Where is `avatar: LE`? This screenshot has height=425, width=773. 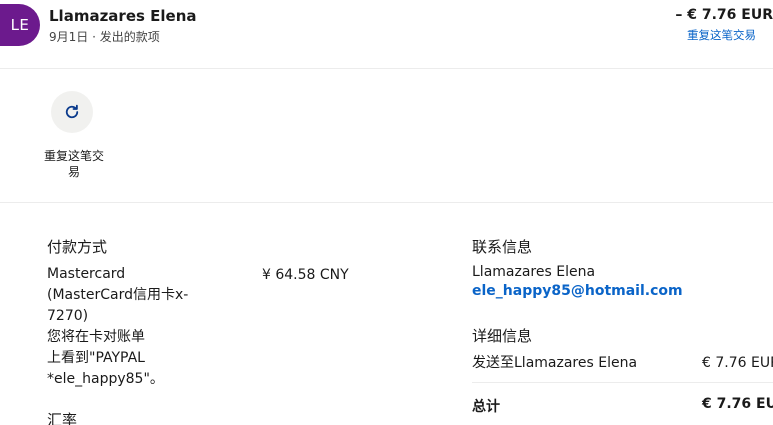 avatar: LE is located at coordinates (20, 25).